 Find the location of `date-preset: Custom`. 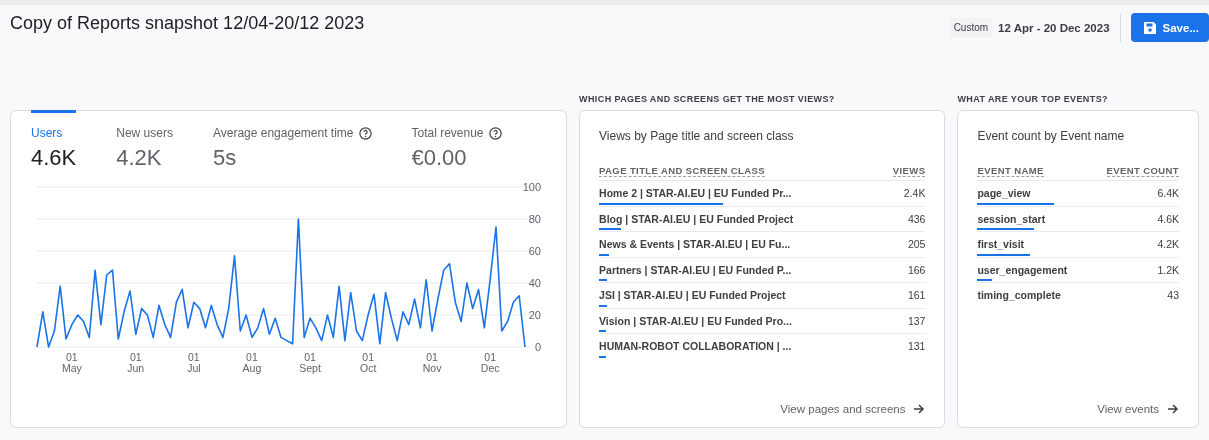

date-preset: Custom is located at coordinates (971, 27).